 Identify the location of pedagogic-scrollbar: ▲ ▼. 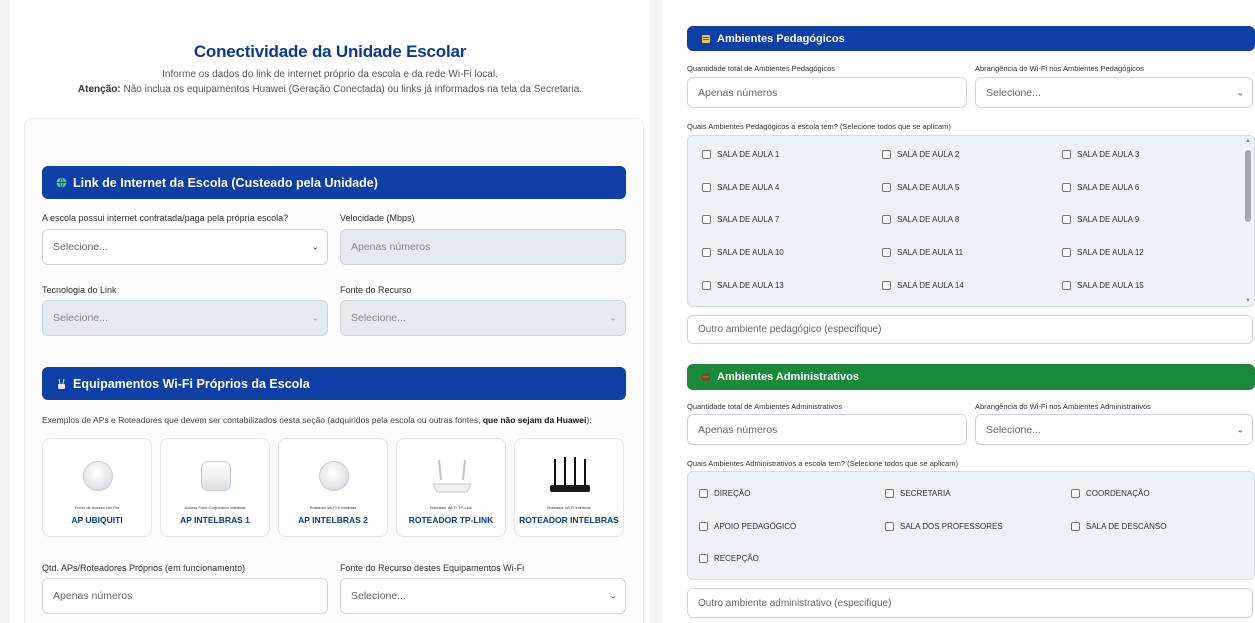
(1248, 221).